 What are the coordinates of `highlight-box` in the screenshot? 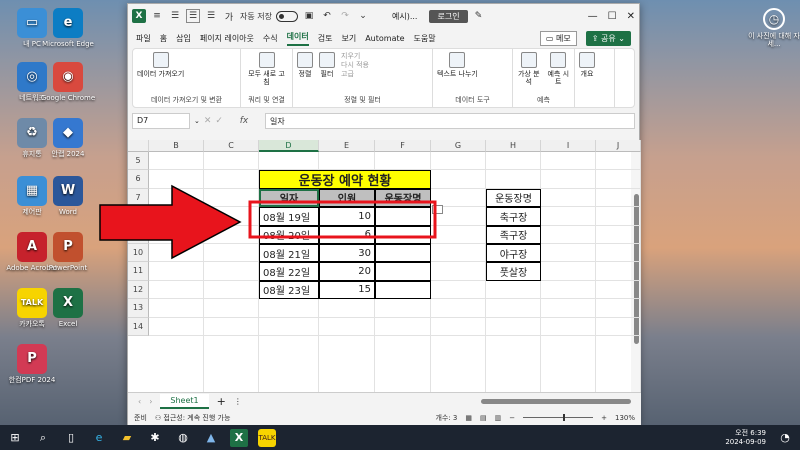 It's located at (342, 219).